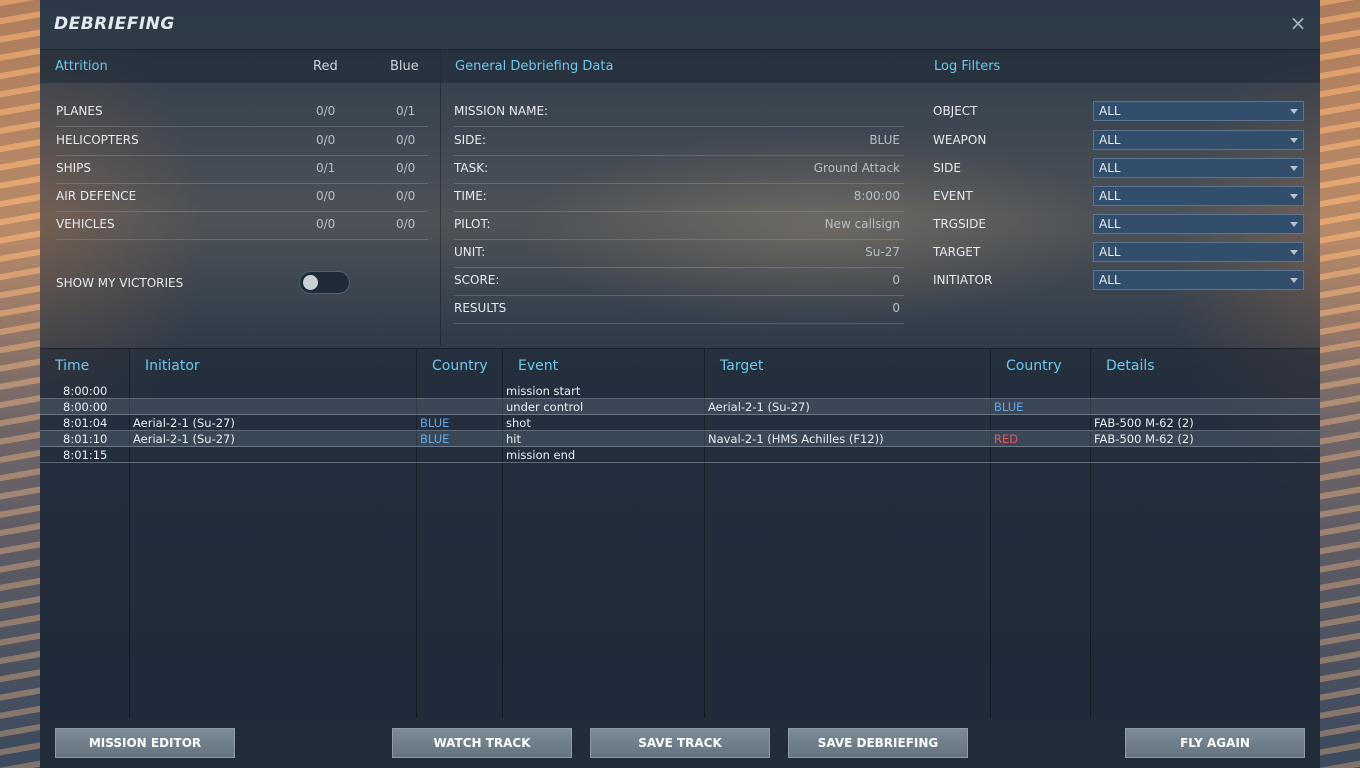 This screenshot has width=1360, height=768. I want to click on filter-label: TRGSIDE, so click(959, 224).